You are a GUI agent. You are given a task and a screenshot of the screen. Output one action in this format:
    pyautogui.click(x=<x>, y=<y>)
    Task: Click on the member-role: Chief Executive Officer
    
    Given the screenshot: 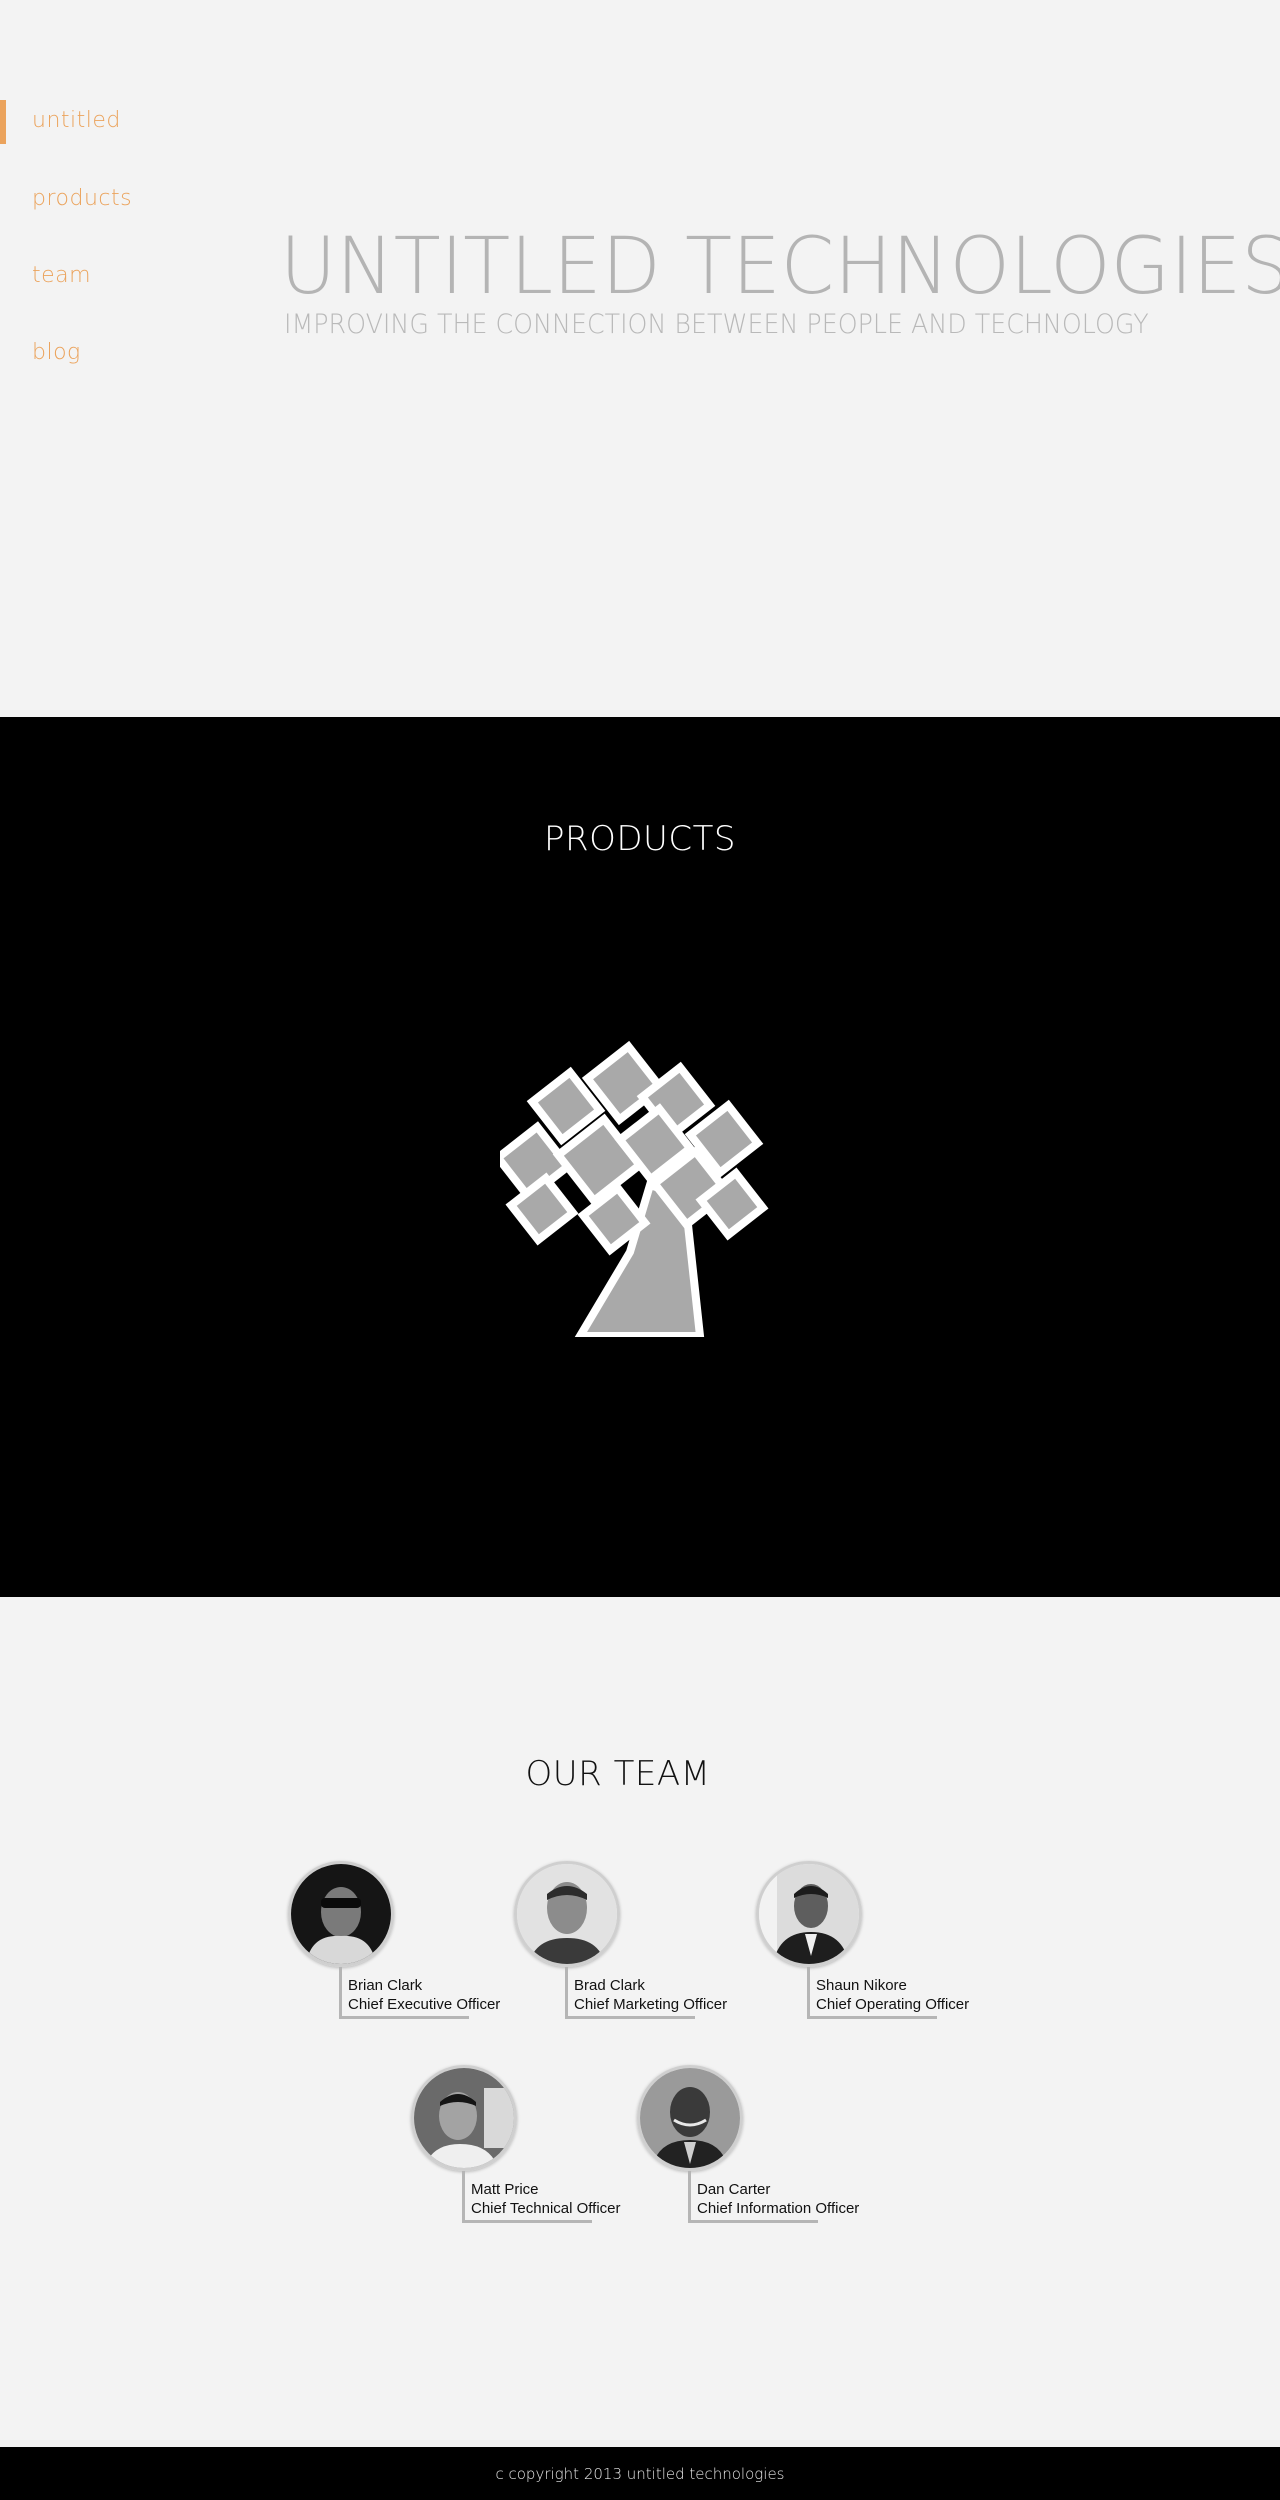 What is the action you would take?
    pyautogui.click(x=424, y=2004)
    